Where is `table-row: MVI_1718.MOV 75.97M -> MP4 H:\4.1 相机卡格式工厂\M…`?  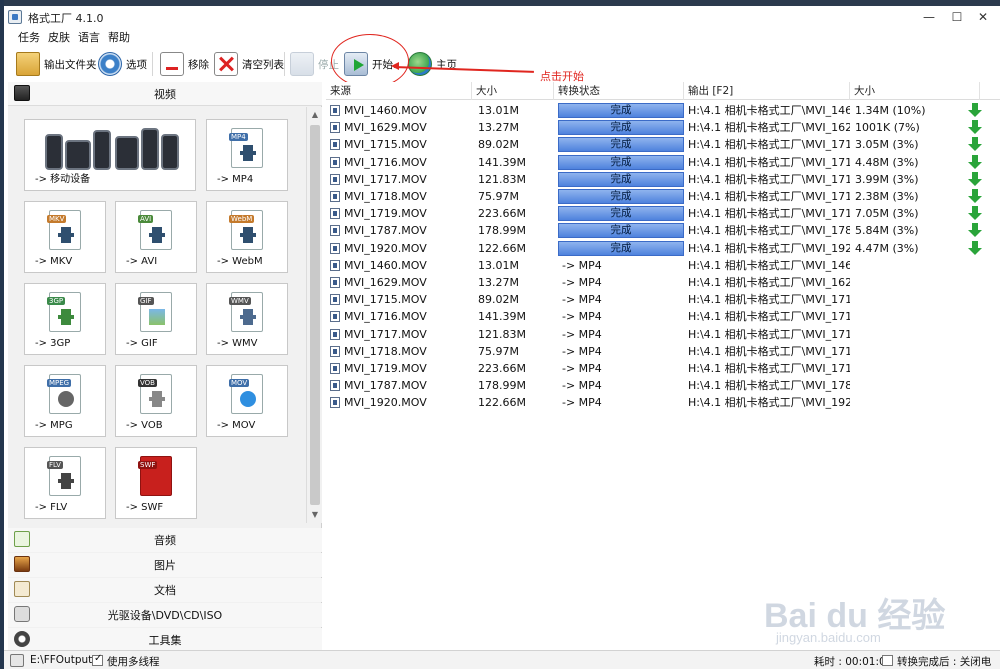 table-row: MVI_1718.MOV 75.97M -> MP4 H:\4.1 相机卡格式工厂\M… is located at coordinates (663, 351).